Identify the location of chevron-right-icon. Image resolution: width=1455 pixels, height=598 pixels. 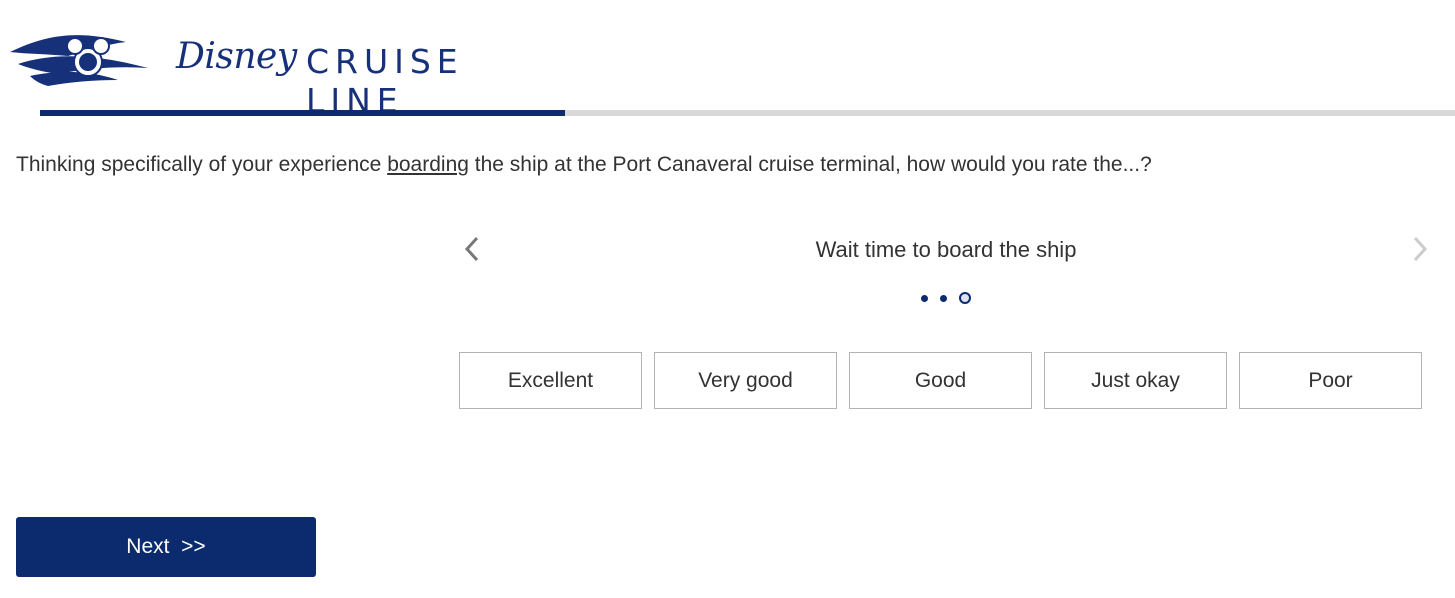
(1420, 249).